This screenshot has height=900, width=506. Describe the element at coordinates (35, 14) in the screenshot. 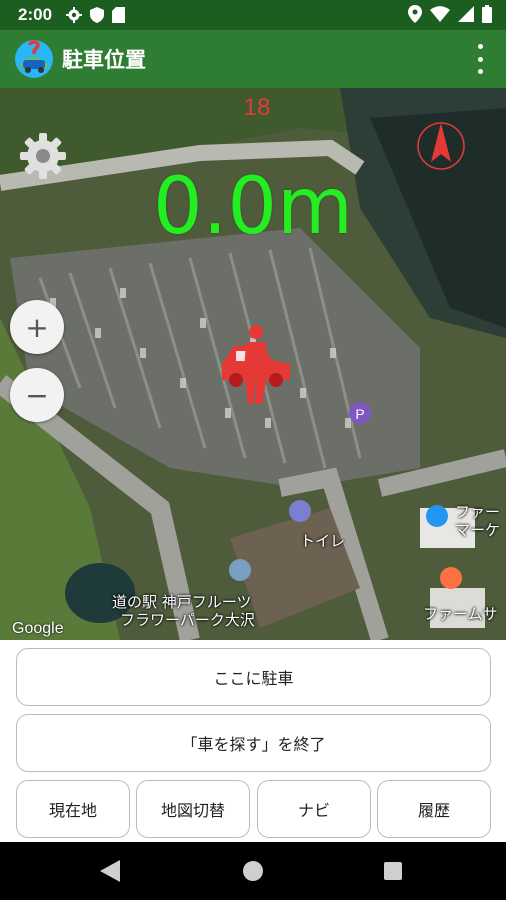

I see `status-time: 2:00` at that location.